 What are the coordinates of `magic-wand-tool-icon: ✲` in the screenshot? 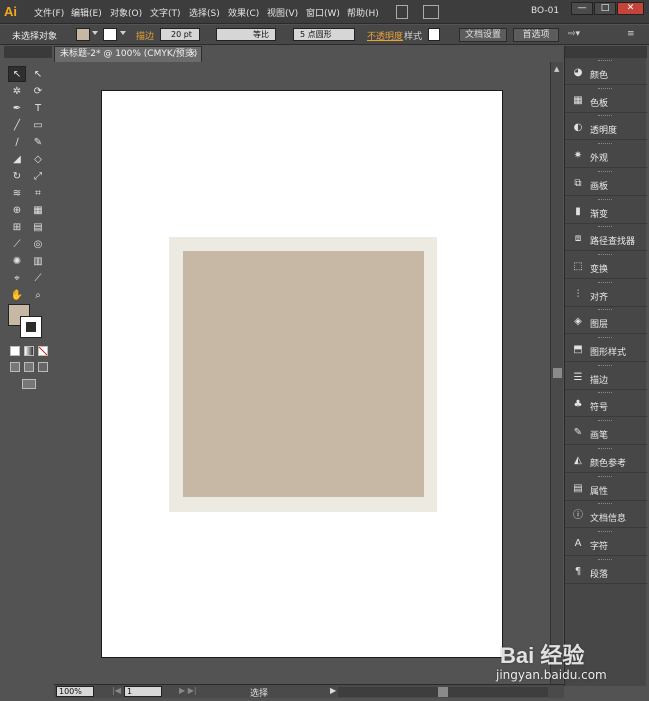 It's located at (17, 91).